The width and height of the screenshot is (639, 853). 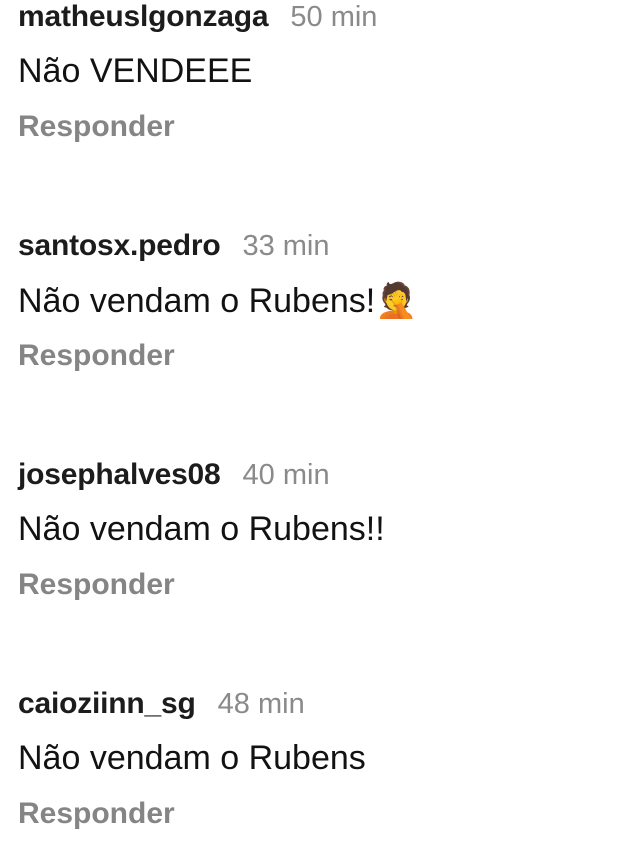 I want to click on comment-timestamp: 40 min, so click(x=286, y=475).